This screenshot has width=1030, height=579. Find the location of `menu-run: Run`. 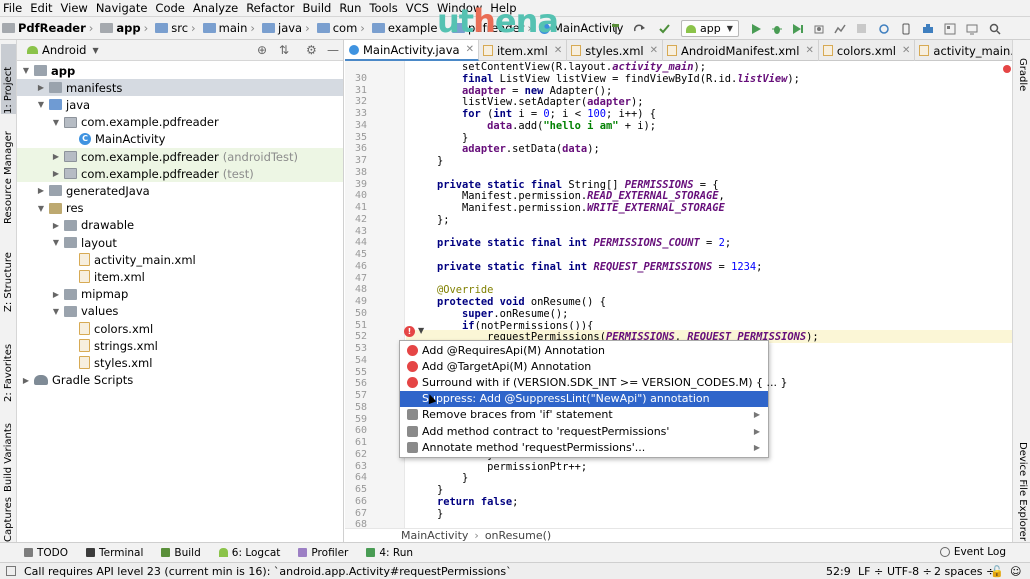

menu-run: Run is located at coordinates (350, 8).